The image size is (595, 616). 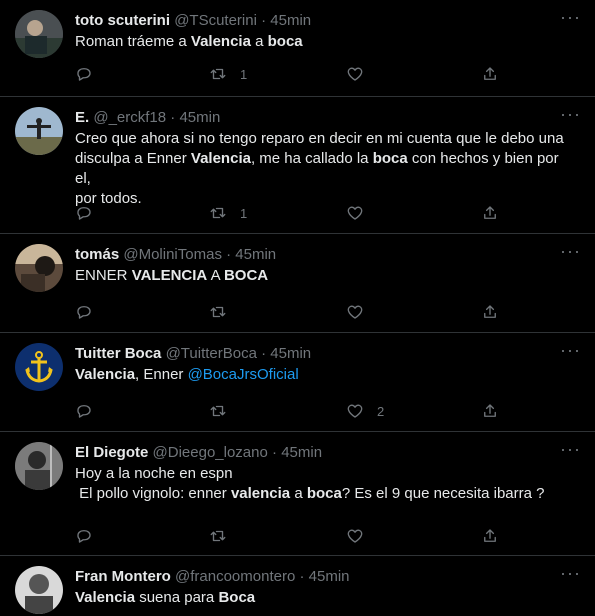 What do you see at coordinates (325, 598) in the screenshot?
I see `tweet-text: Valencia suena para Boca` at bounding box center [325, 598].